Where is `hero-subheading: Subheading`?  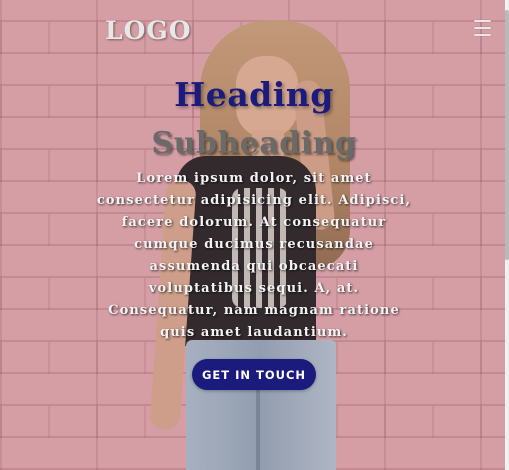
hero-subheading: Subheading is located at coordinates (254, 143).